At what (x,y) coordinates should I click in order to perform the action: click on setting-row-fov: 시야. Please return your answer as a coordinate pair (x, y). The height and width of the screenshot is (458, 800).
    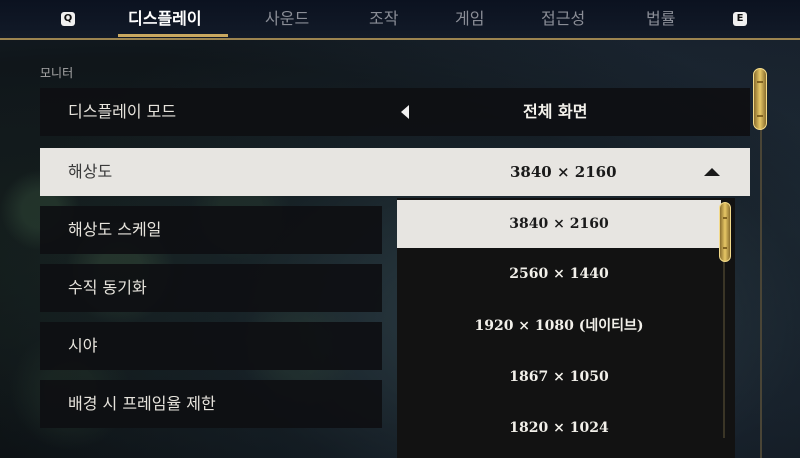
    Looking at the image, I should click on (211, 346).